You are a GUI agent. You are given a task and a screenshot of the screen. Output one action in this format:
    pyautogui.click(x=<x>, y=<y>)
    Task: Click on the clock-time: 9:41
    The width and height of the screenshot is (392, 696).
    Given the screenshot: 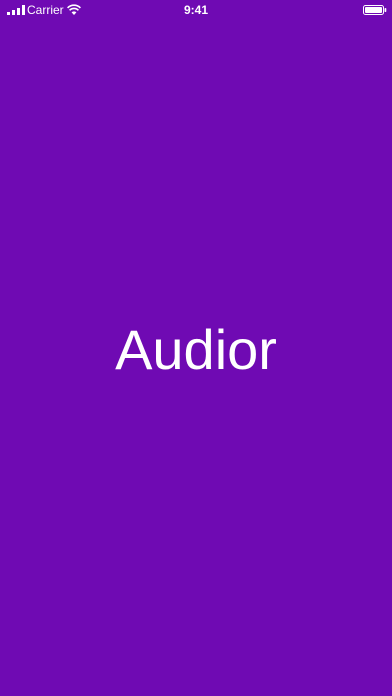 What is the action you would take?
    pyautogui.click(x=196, y=10)
    